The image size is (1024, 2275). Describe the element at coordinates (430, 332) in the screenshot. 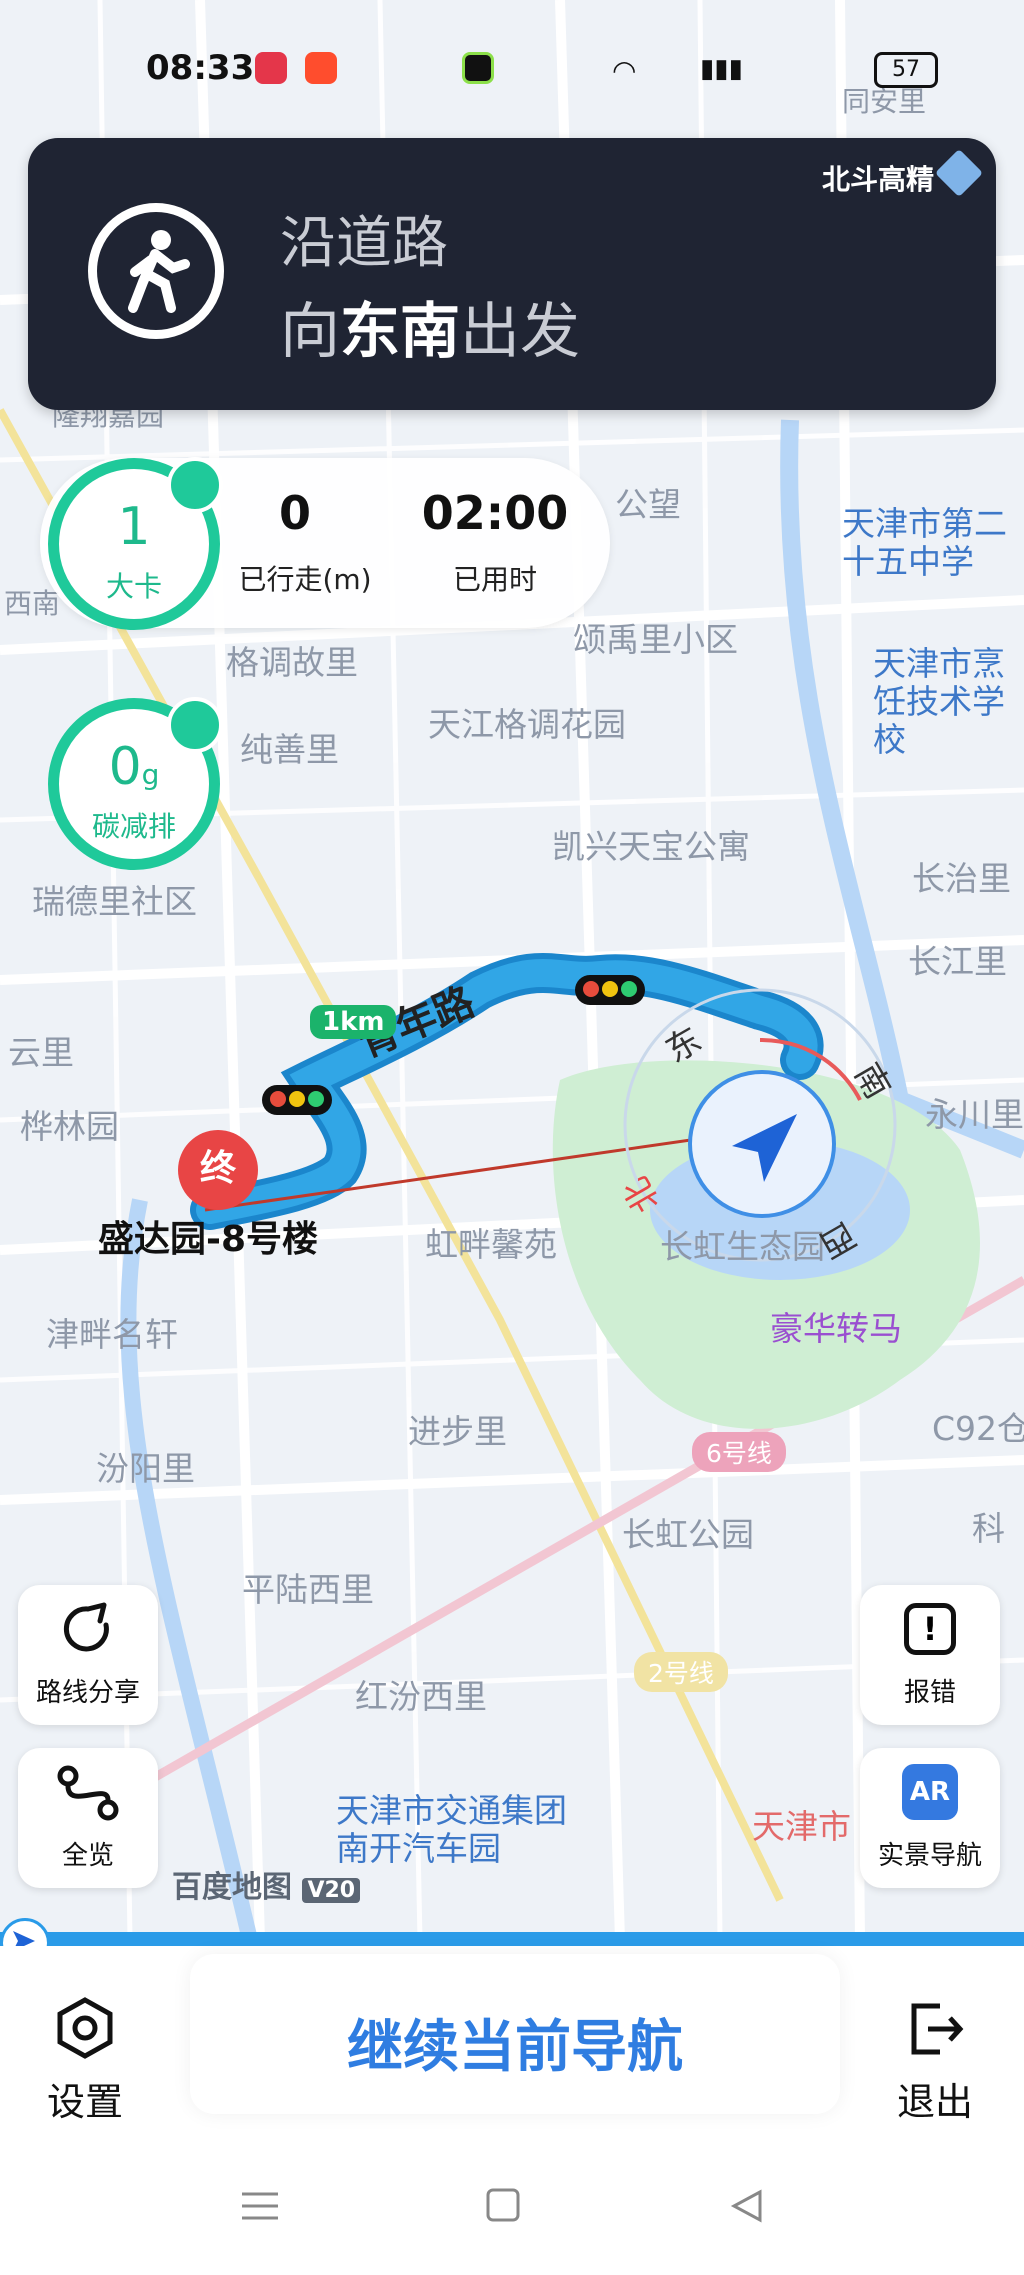

I see `instruction-direction: 向东南出发` at that location.